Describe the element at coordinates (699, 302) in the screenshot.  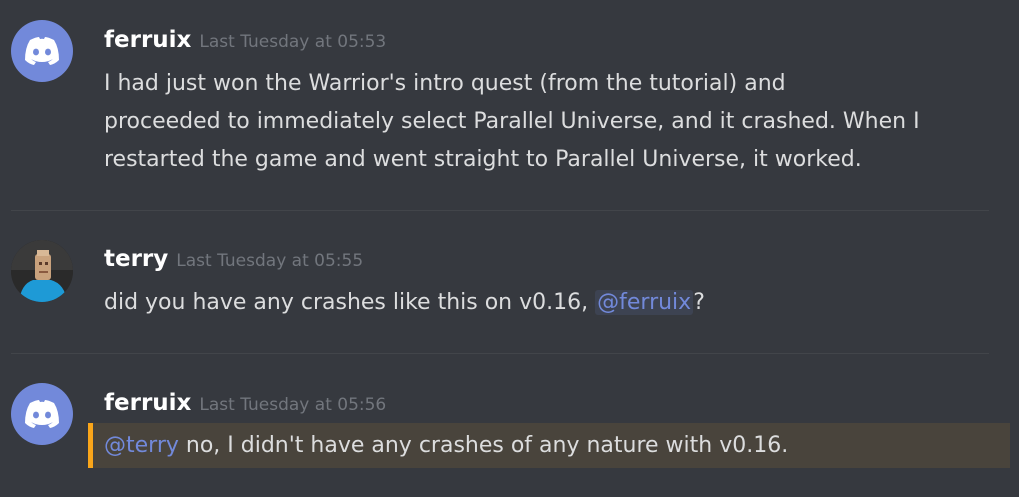
I see `message-text: ?` at that location.